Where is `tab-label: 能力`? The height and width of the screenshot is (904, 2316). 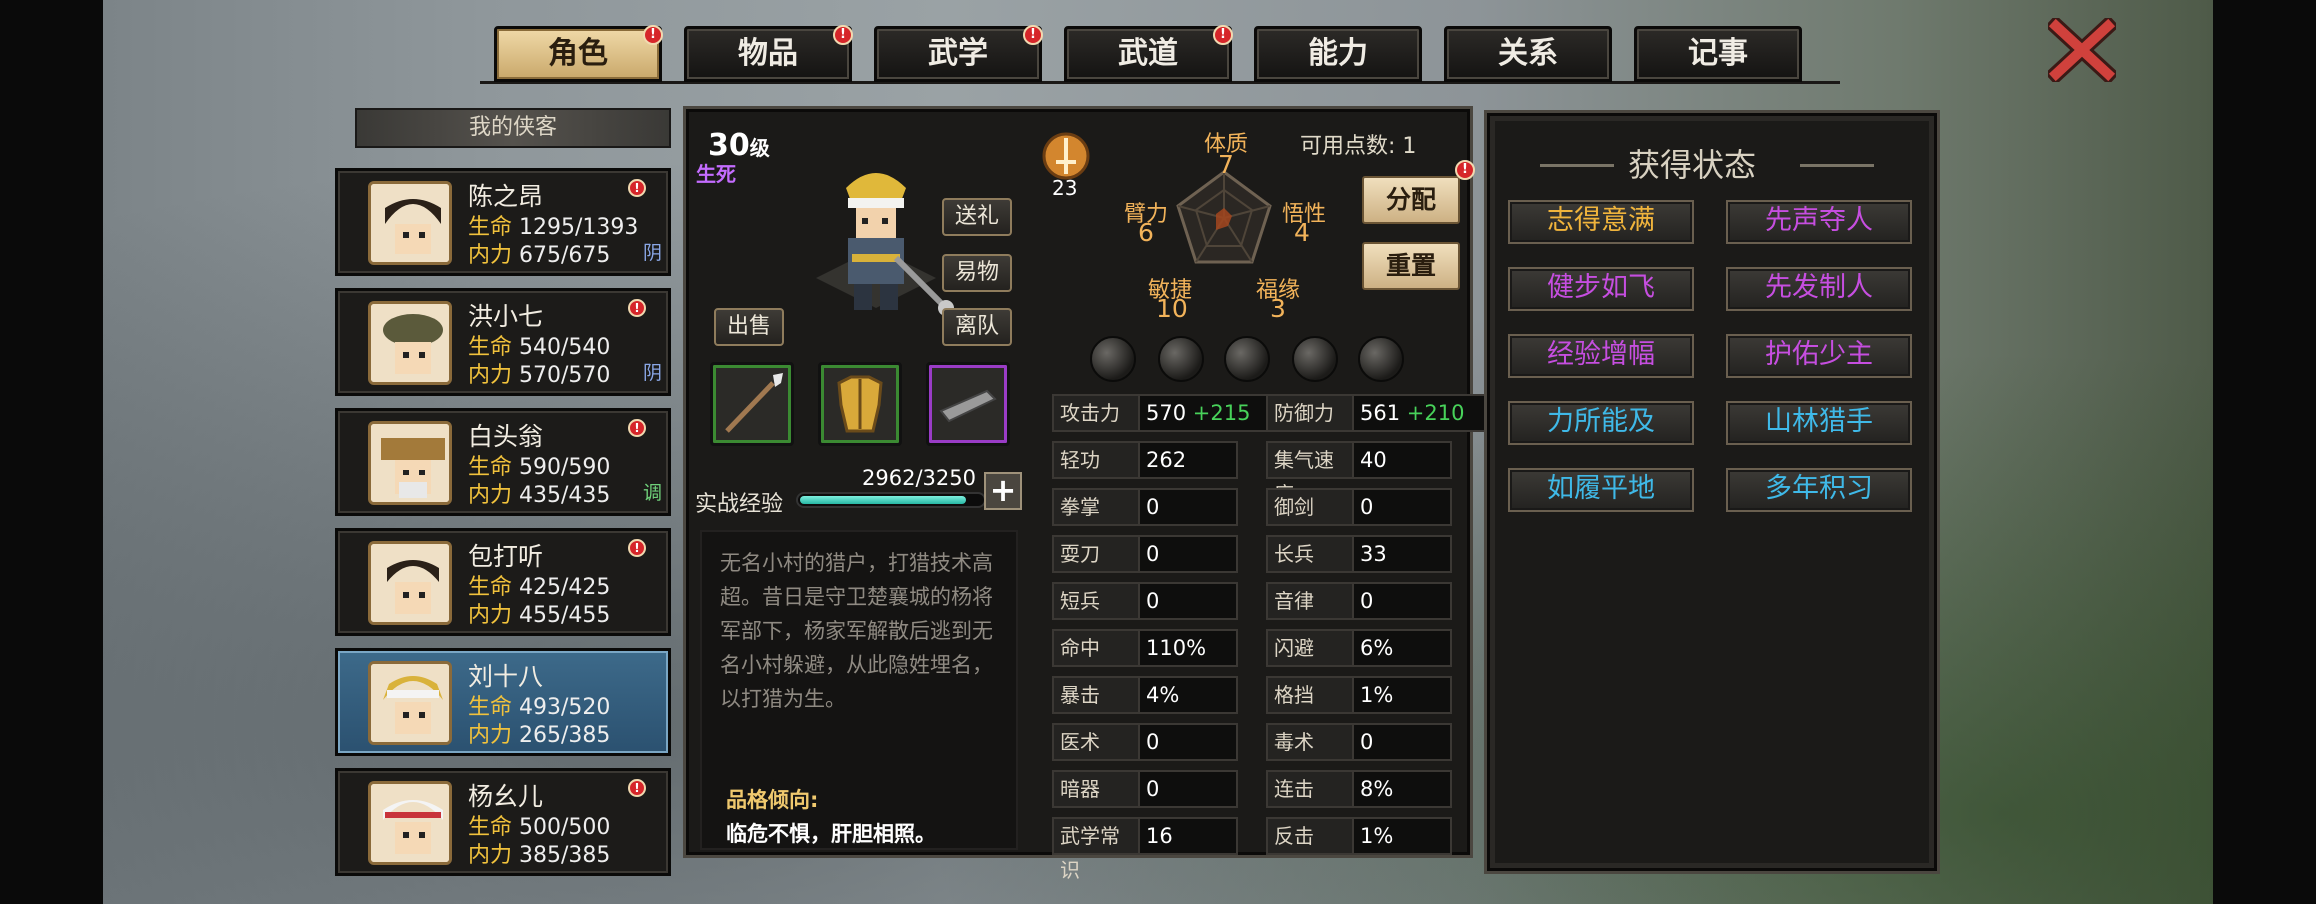
tab-label: 能力 is located at coordinates (1338, 53).